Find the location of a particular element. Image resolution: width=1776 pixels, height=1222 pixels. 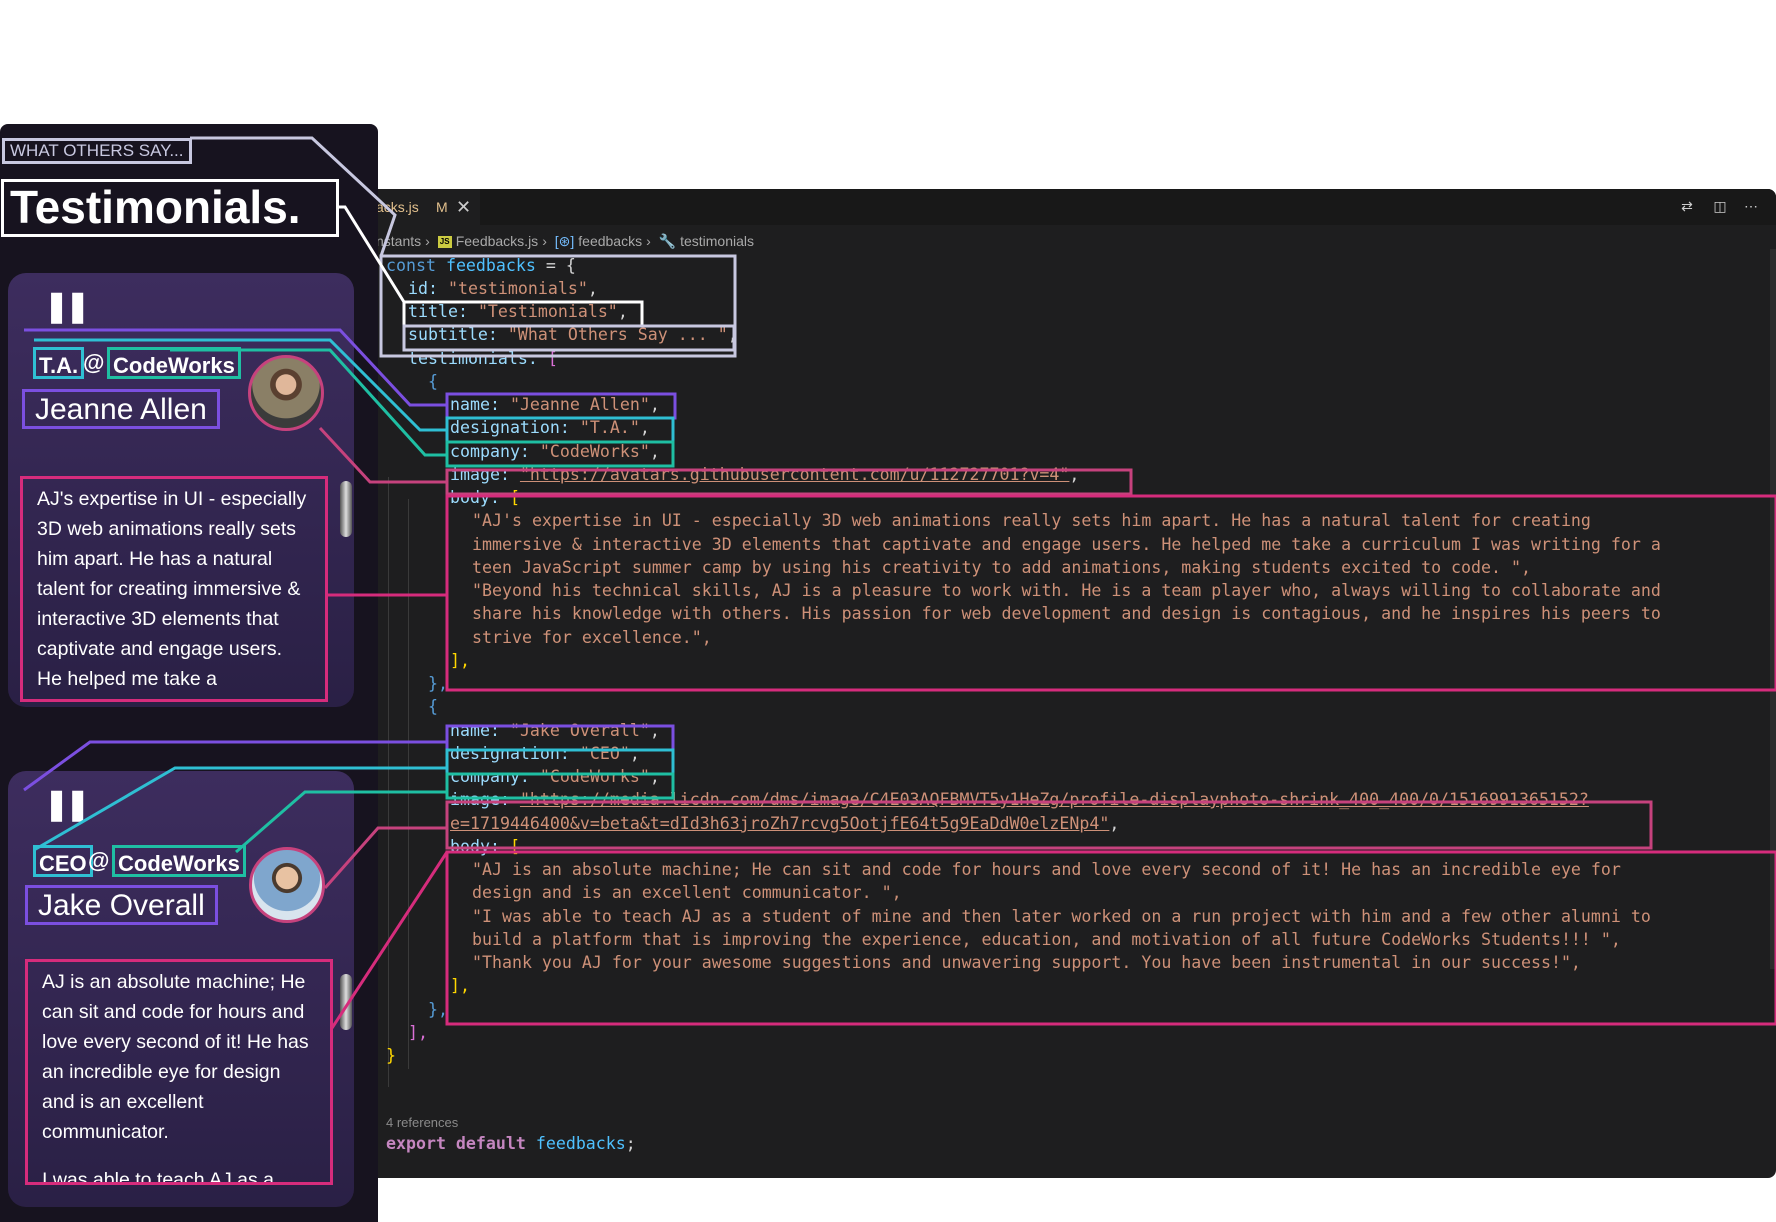

designation-tag: CEO is located at coordinates (63, 861).